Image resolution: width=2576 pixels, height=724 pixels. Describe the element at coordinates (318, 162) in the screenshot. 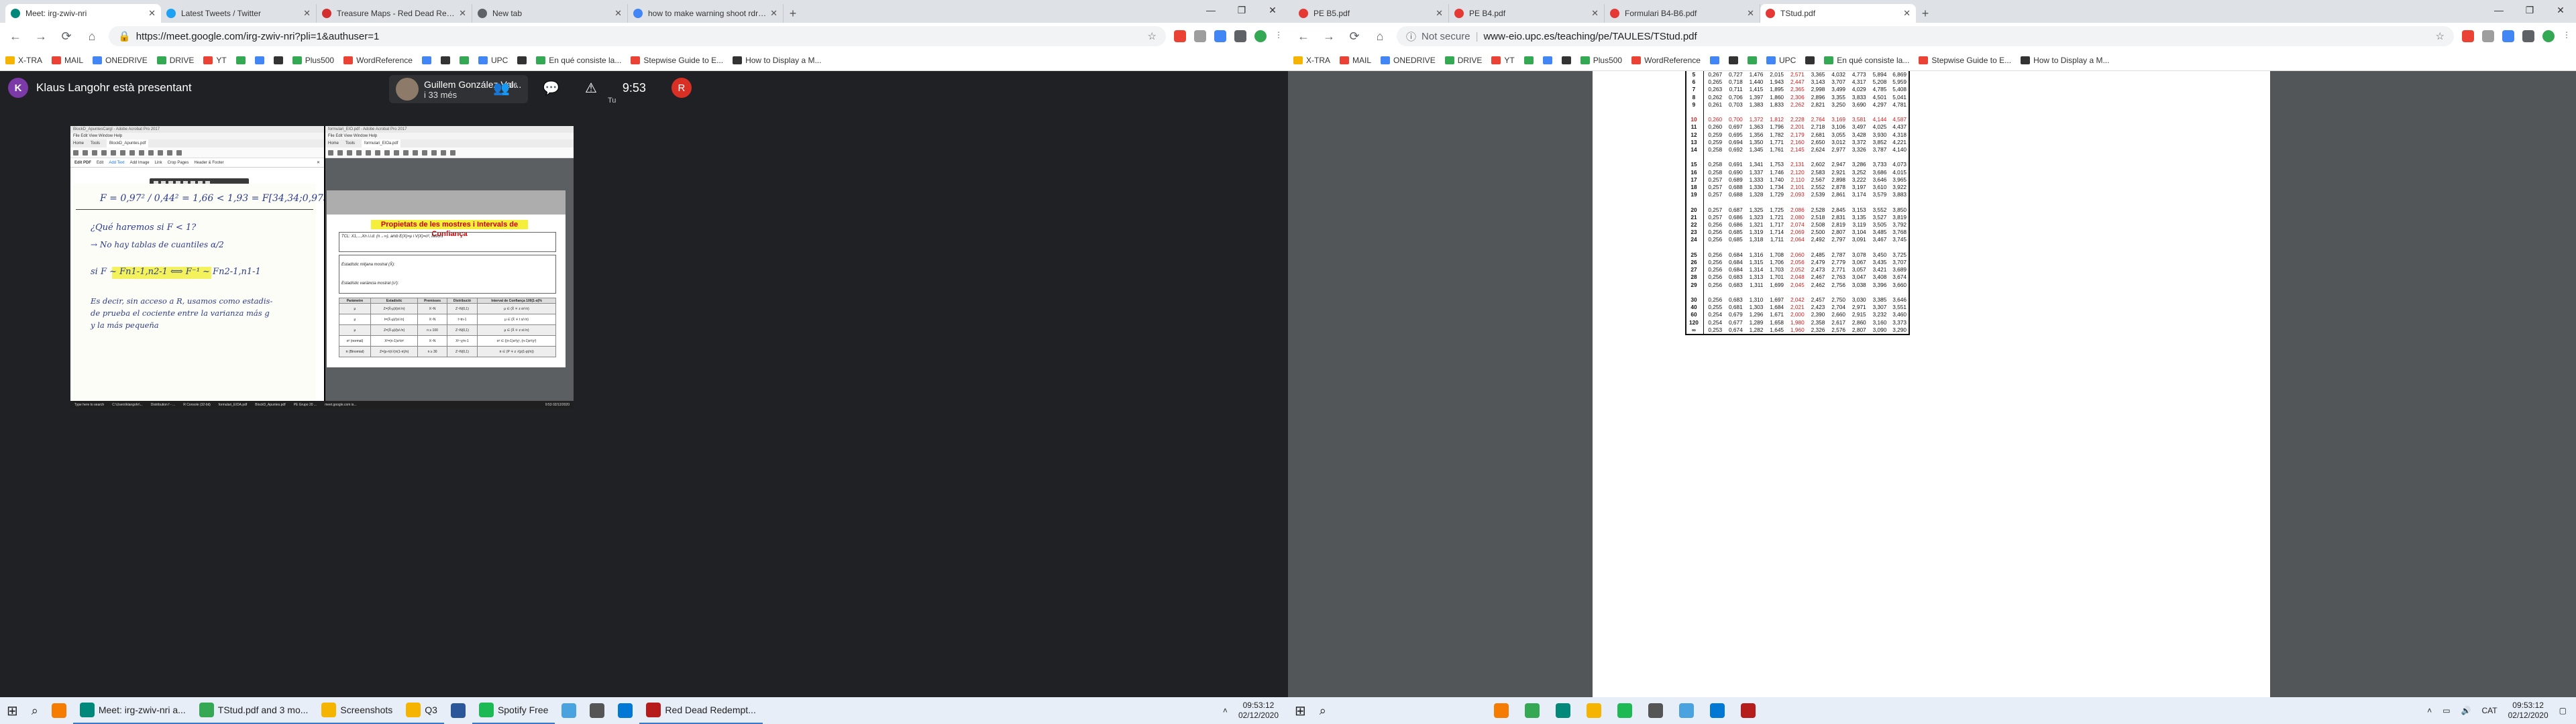

I see `close-icon: ✕` at that location.